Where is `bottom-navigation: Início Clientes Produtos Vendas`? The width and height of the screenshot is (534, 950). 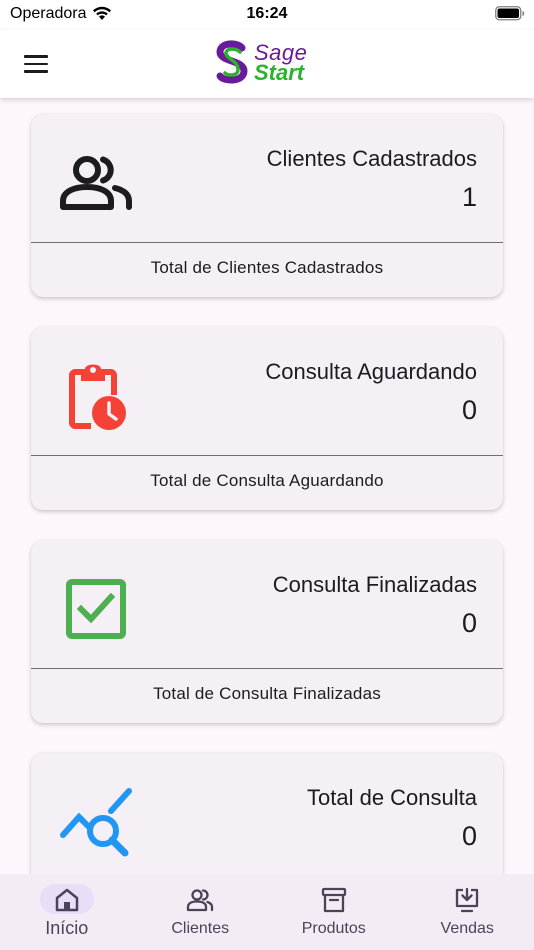
bottom-navigation: Início Clientes Produtos Vendas is located at coordinates (267, 912).